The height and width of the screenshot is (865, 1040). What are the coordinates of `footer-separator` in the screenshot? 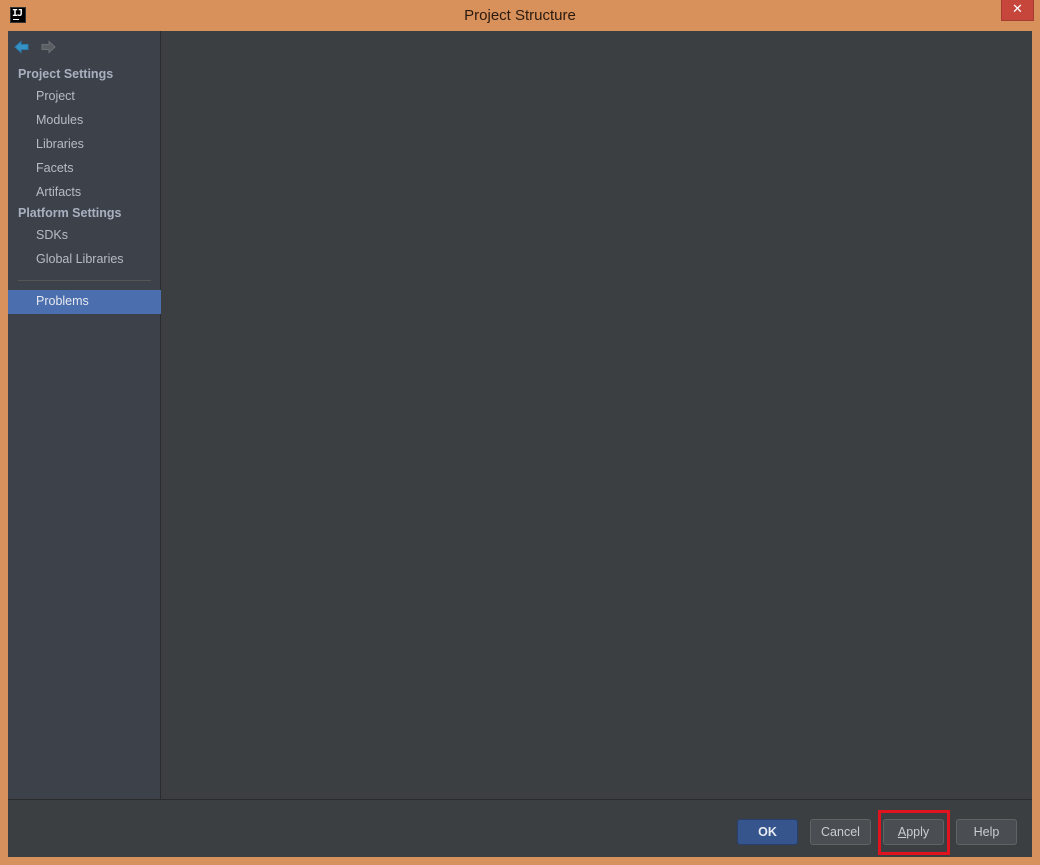 It's located at (520, 799).